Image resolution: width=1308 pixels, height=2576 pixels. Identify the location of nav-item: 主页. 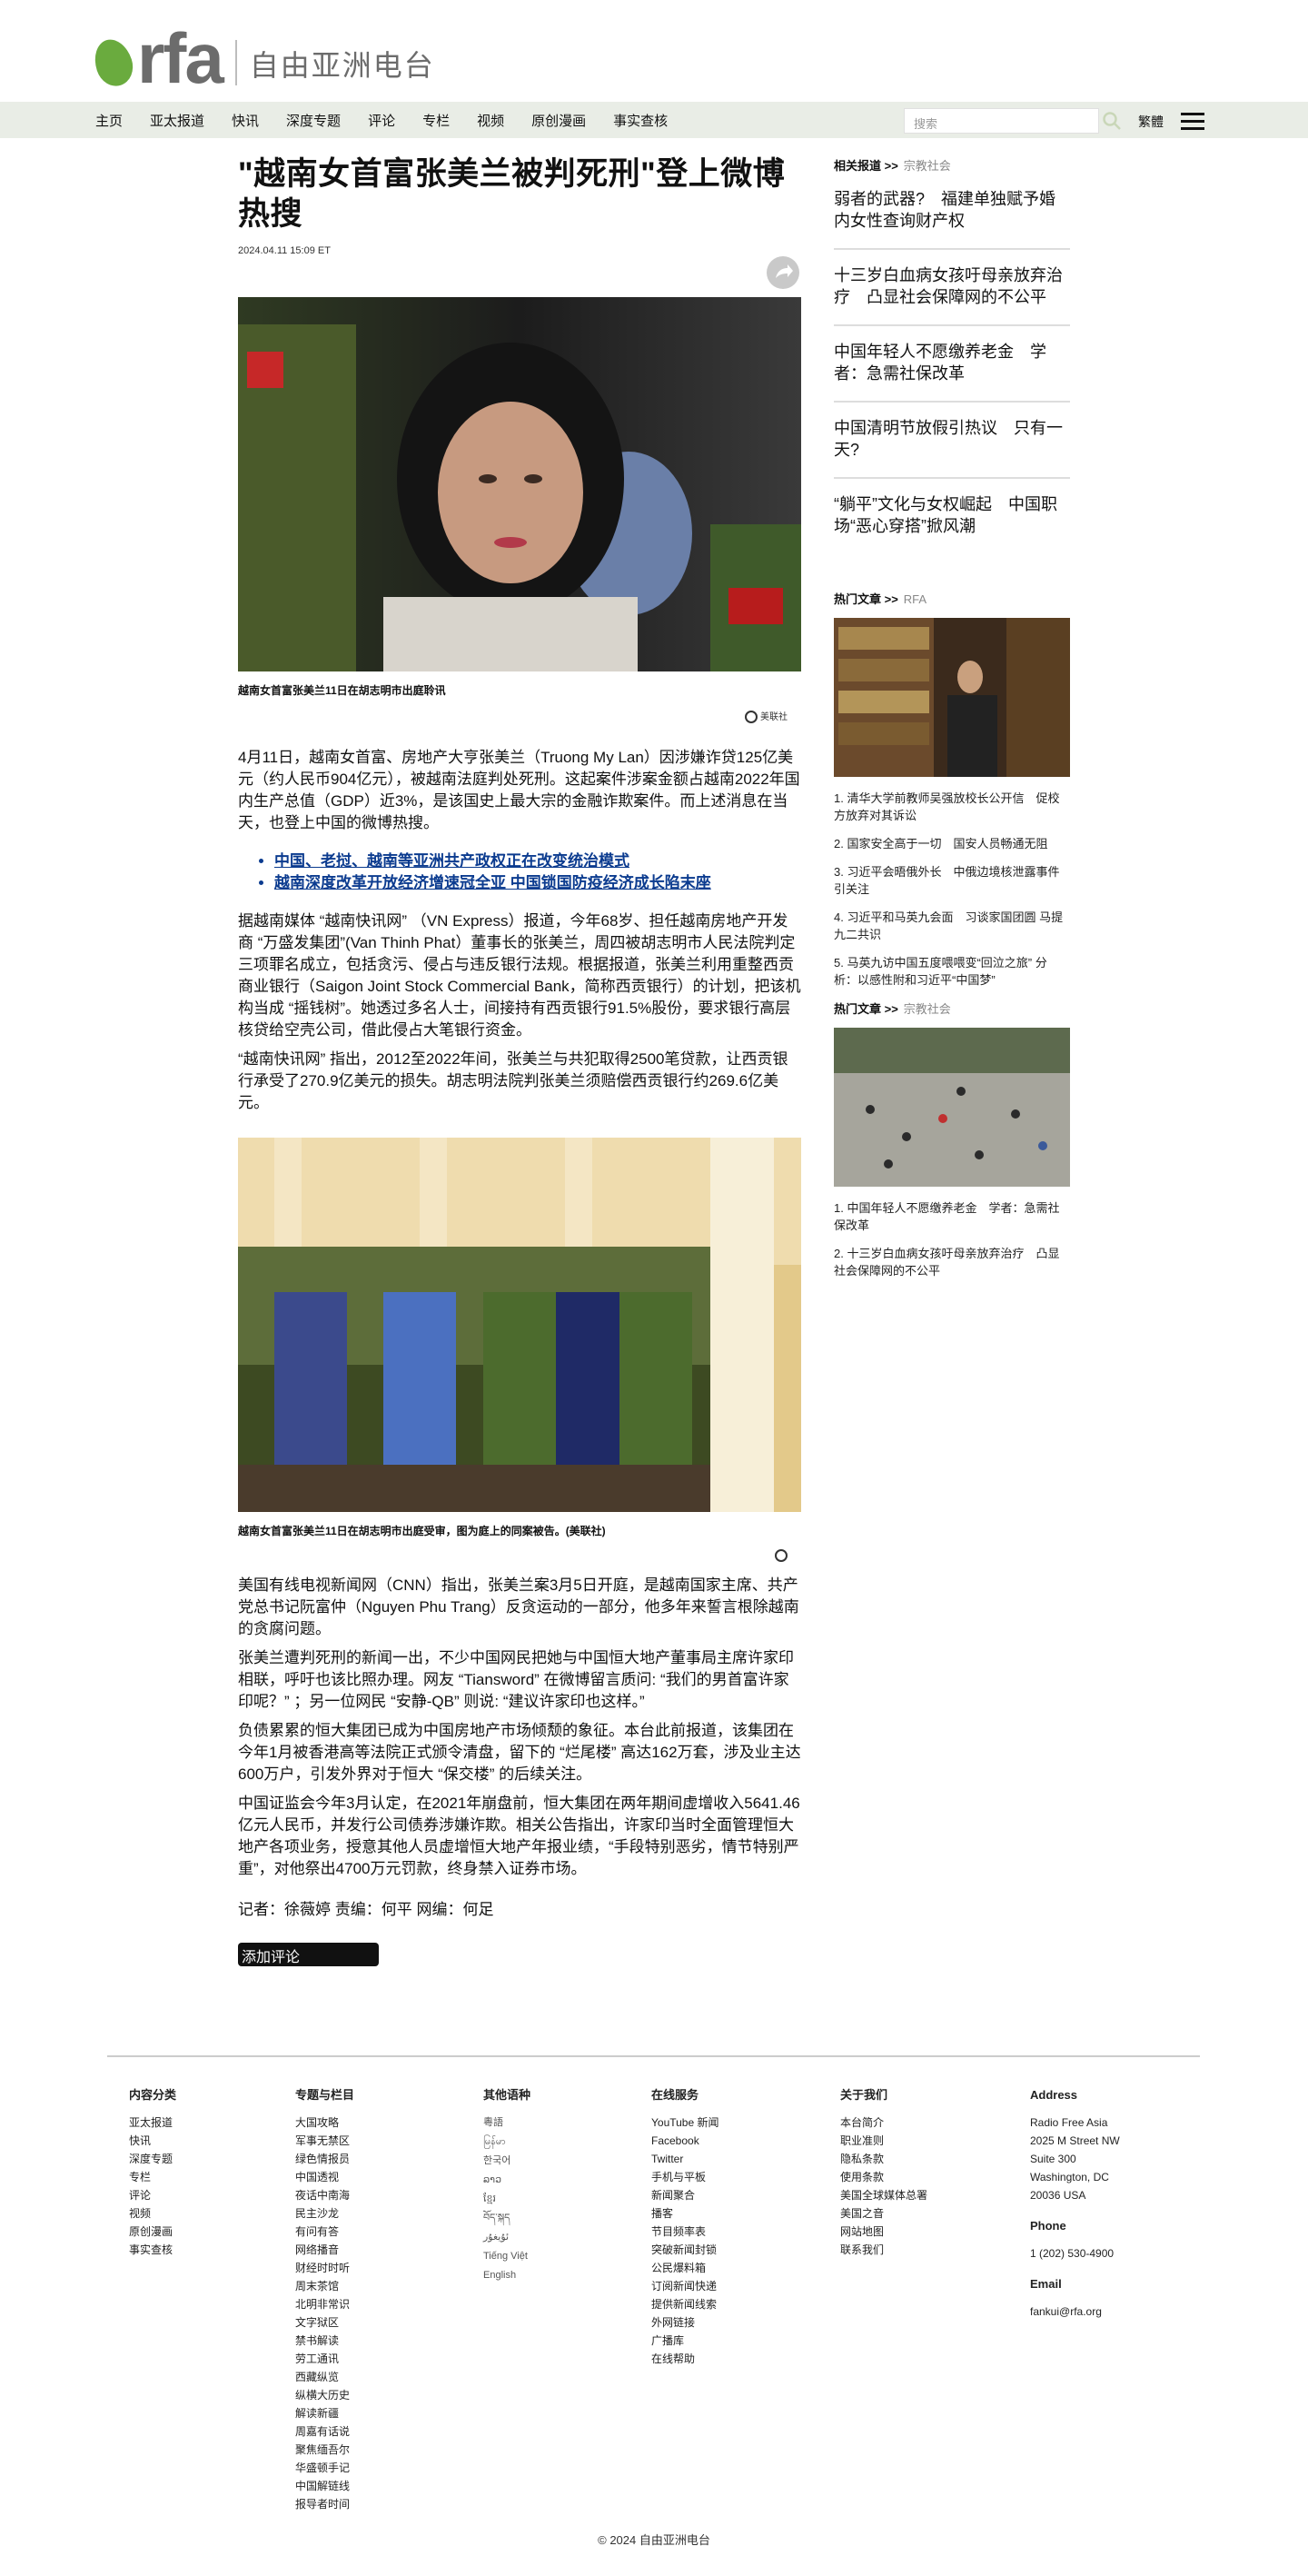
(109, 120).